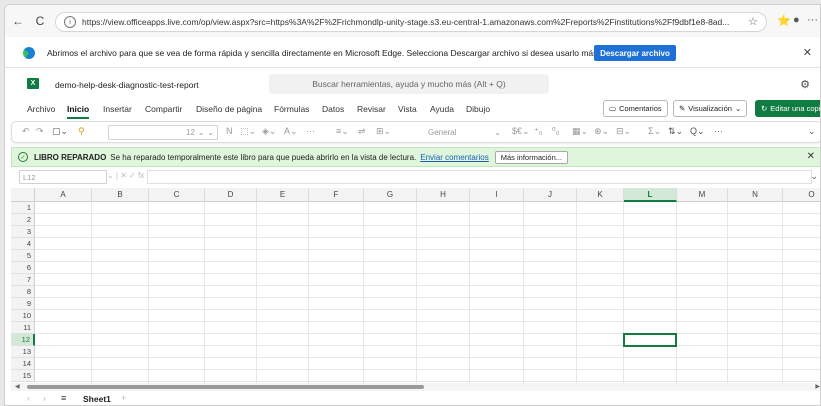 The image size is (821, 406). I want to click on sheet-menu-icon: ≡, so click(63, 398).